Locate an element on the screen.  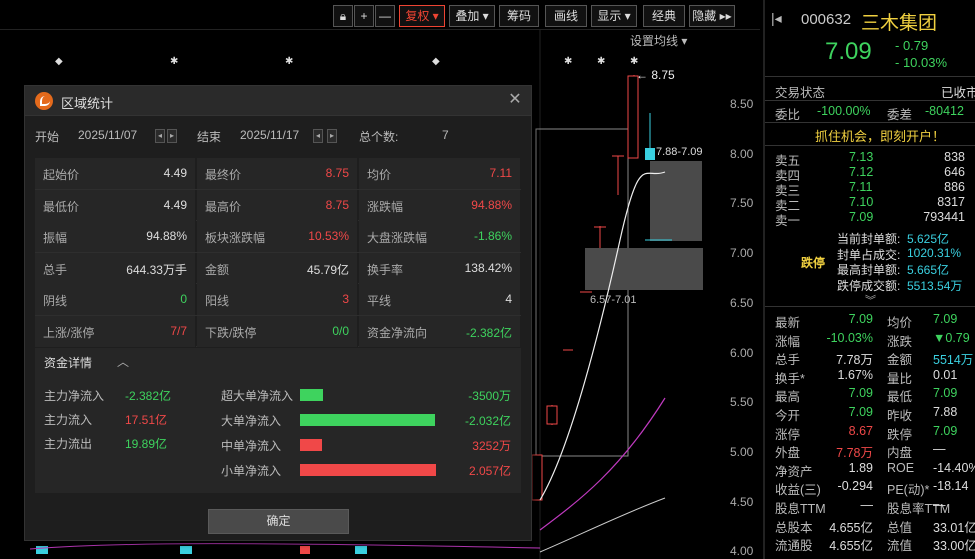
ask-level-volume: 8317 is located at coordinates (951, 202).